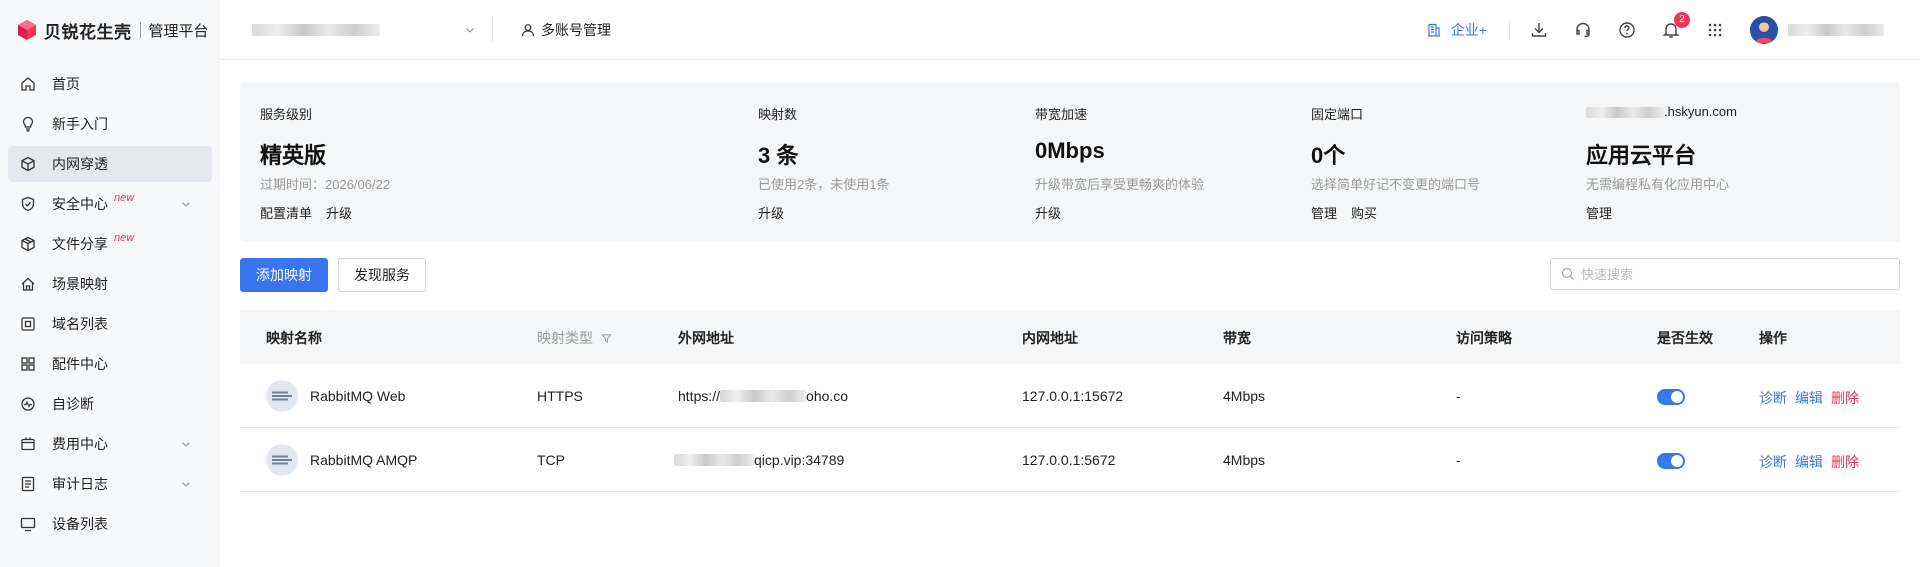 The width and height of the screenshot is (1920, 567). Describe the element at coordinates (80, 364) in the screenshot. I see `sidebar-item-label: 配件中心` at that location.